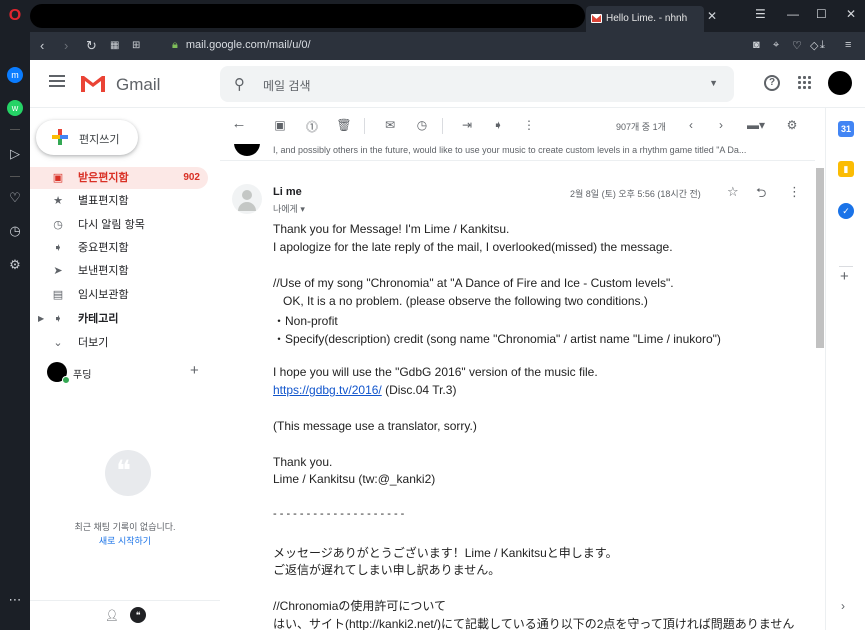  What do you see at coordinates (844, 276) in the screenshot?
I see `add-addon-icon: +` at bounding box center [844, 276].